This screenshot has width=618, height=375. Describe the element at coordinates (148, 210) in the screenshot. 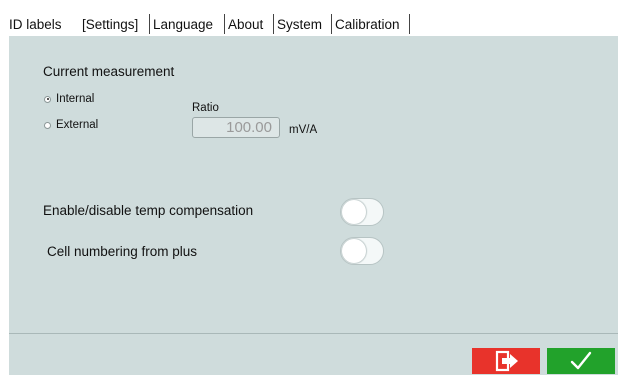

I see `temp-compensation-label: Enable/disable temp compensation` at that location.